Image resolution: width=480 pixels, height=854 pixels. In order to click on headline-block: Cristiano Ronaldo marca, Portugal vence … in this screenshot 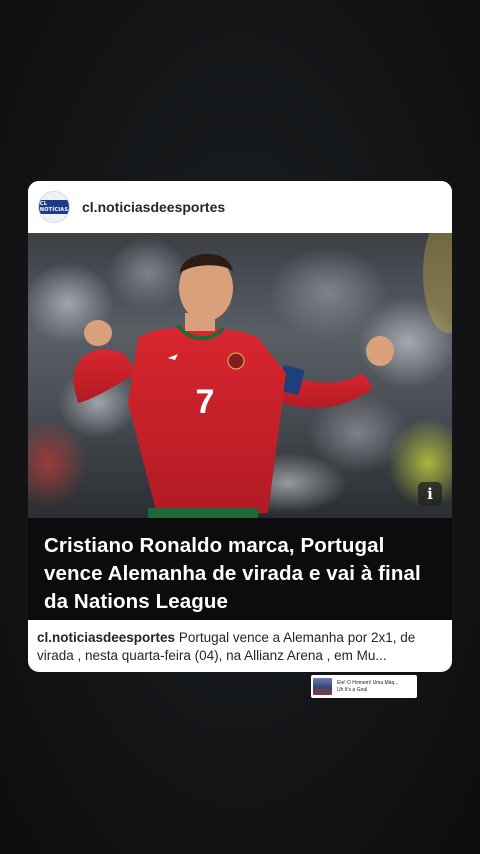, I will do `click(240, 569)`.